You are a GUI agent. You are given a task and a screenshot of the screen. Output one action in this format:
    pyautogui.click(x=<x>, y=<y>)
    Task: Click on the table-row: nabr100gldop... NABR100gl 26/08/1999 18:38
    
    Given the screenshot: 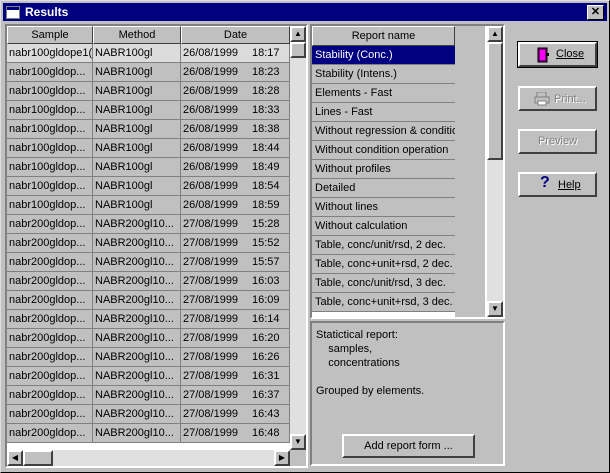 What is the action you would take?
    pyautogui.click(x=148, y=129)
    